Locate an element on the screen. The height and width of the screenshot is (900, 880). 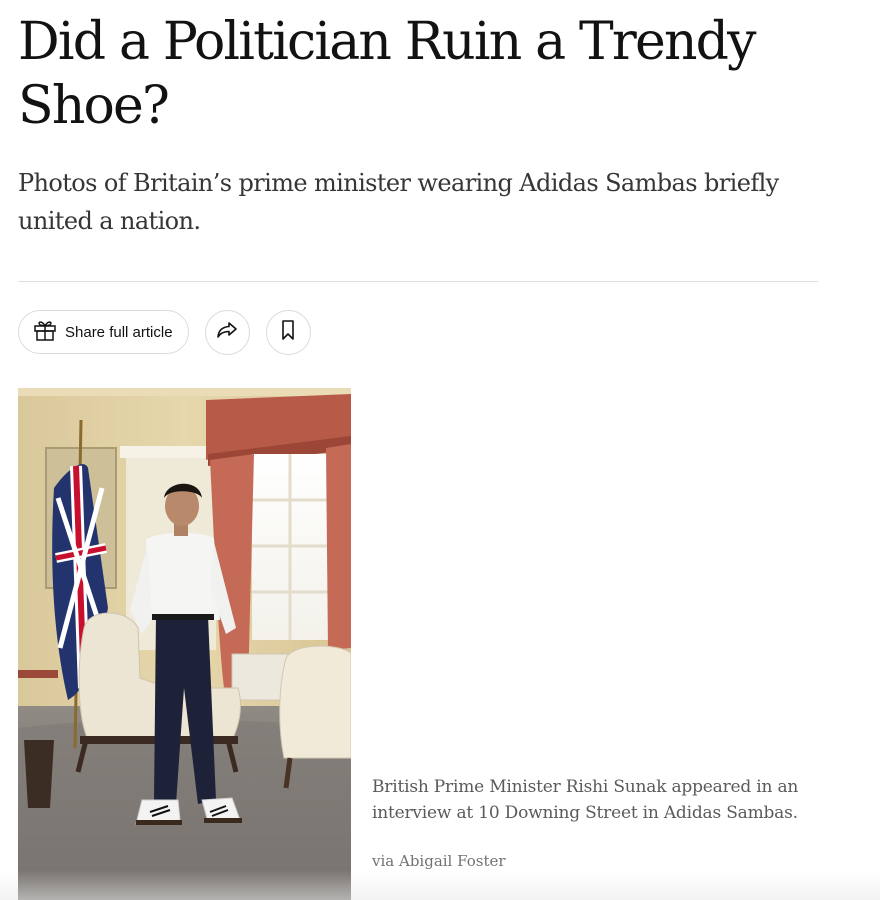
article-headline: Did a Politician Ruin a Trendy Shoe? is located at coordinates (387, 74).